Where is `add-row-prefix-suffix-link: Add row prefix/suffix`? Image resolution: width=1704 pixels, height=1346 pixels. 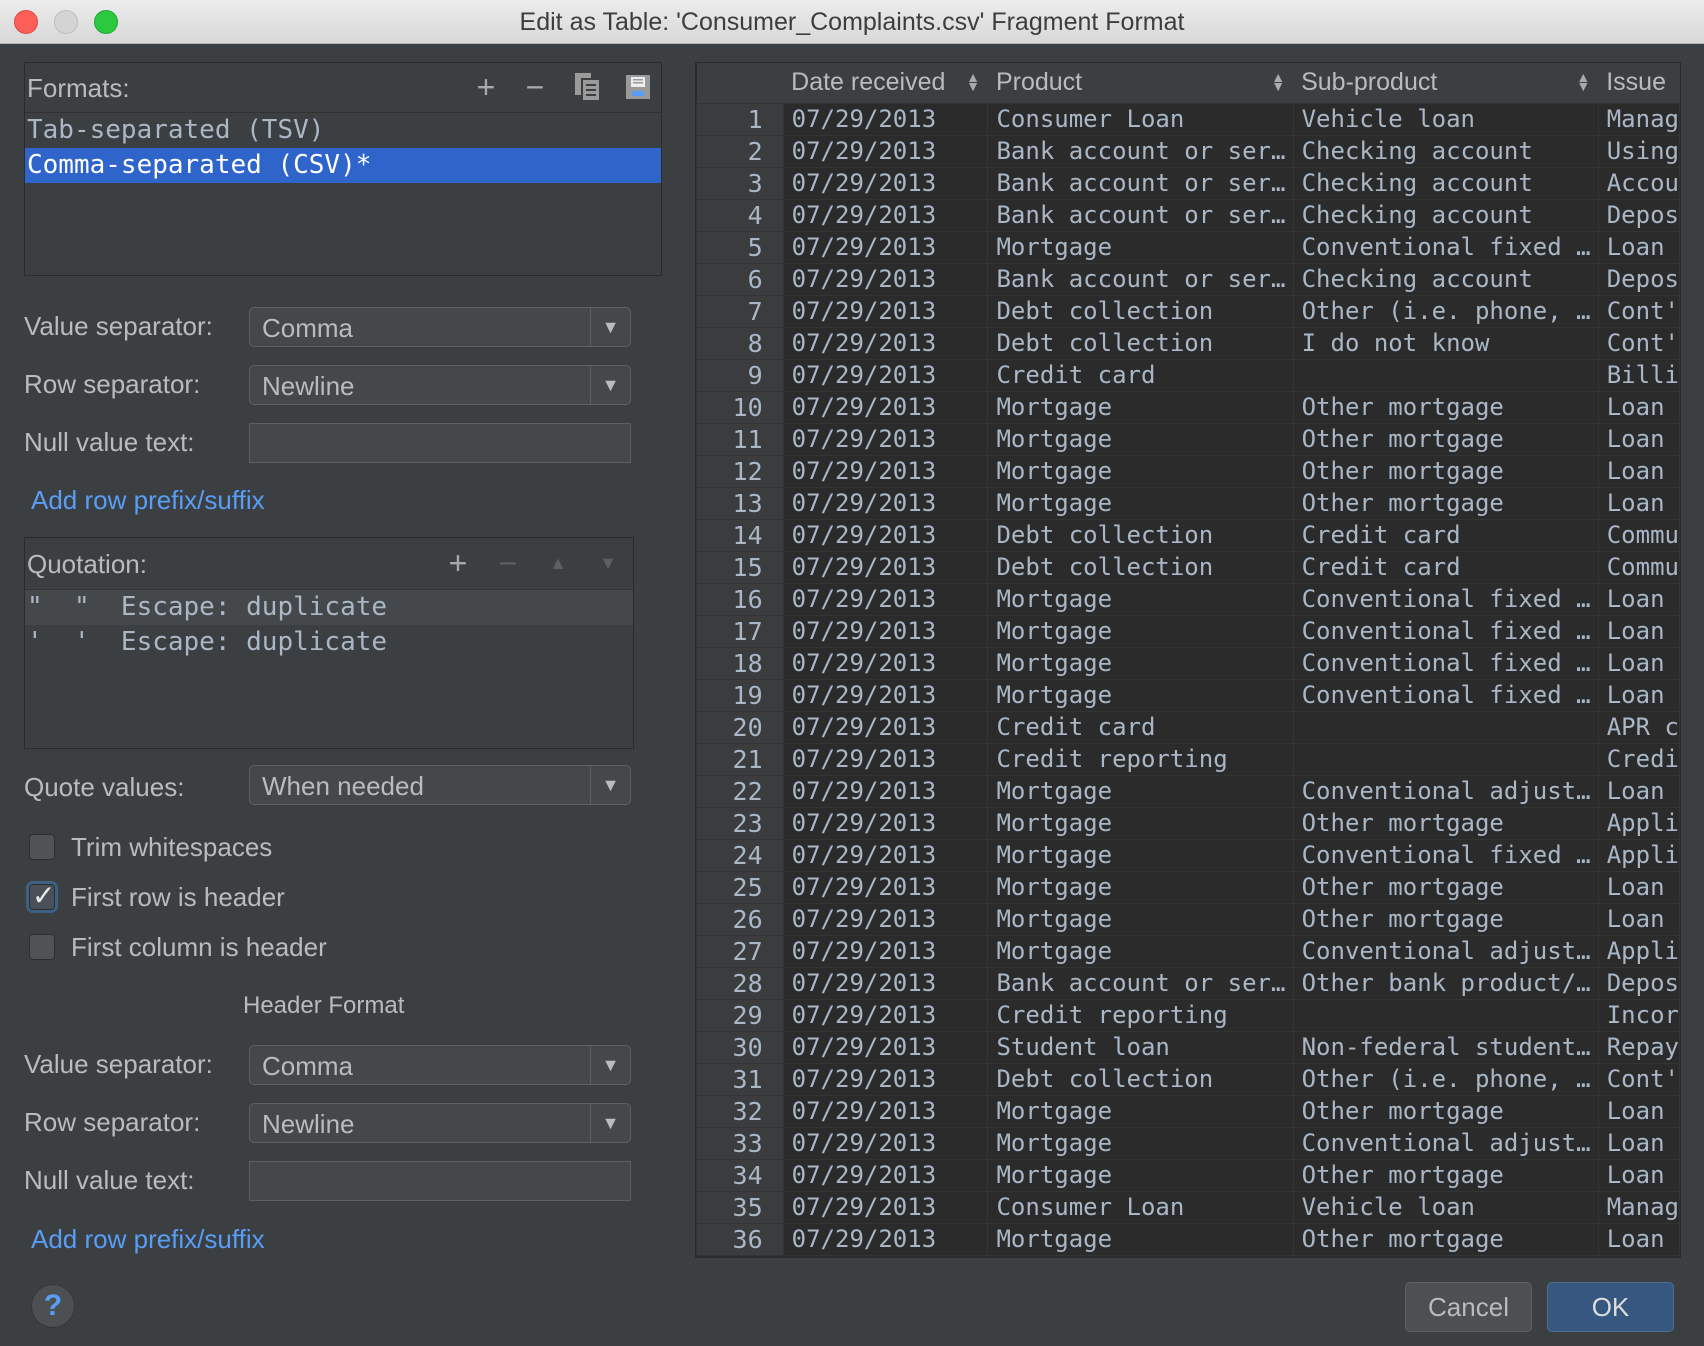
add-row-prefix-suffix-link: Add row prefix/suffix is located at coordinates (148, 500).